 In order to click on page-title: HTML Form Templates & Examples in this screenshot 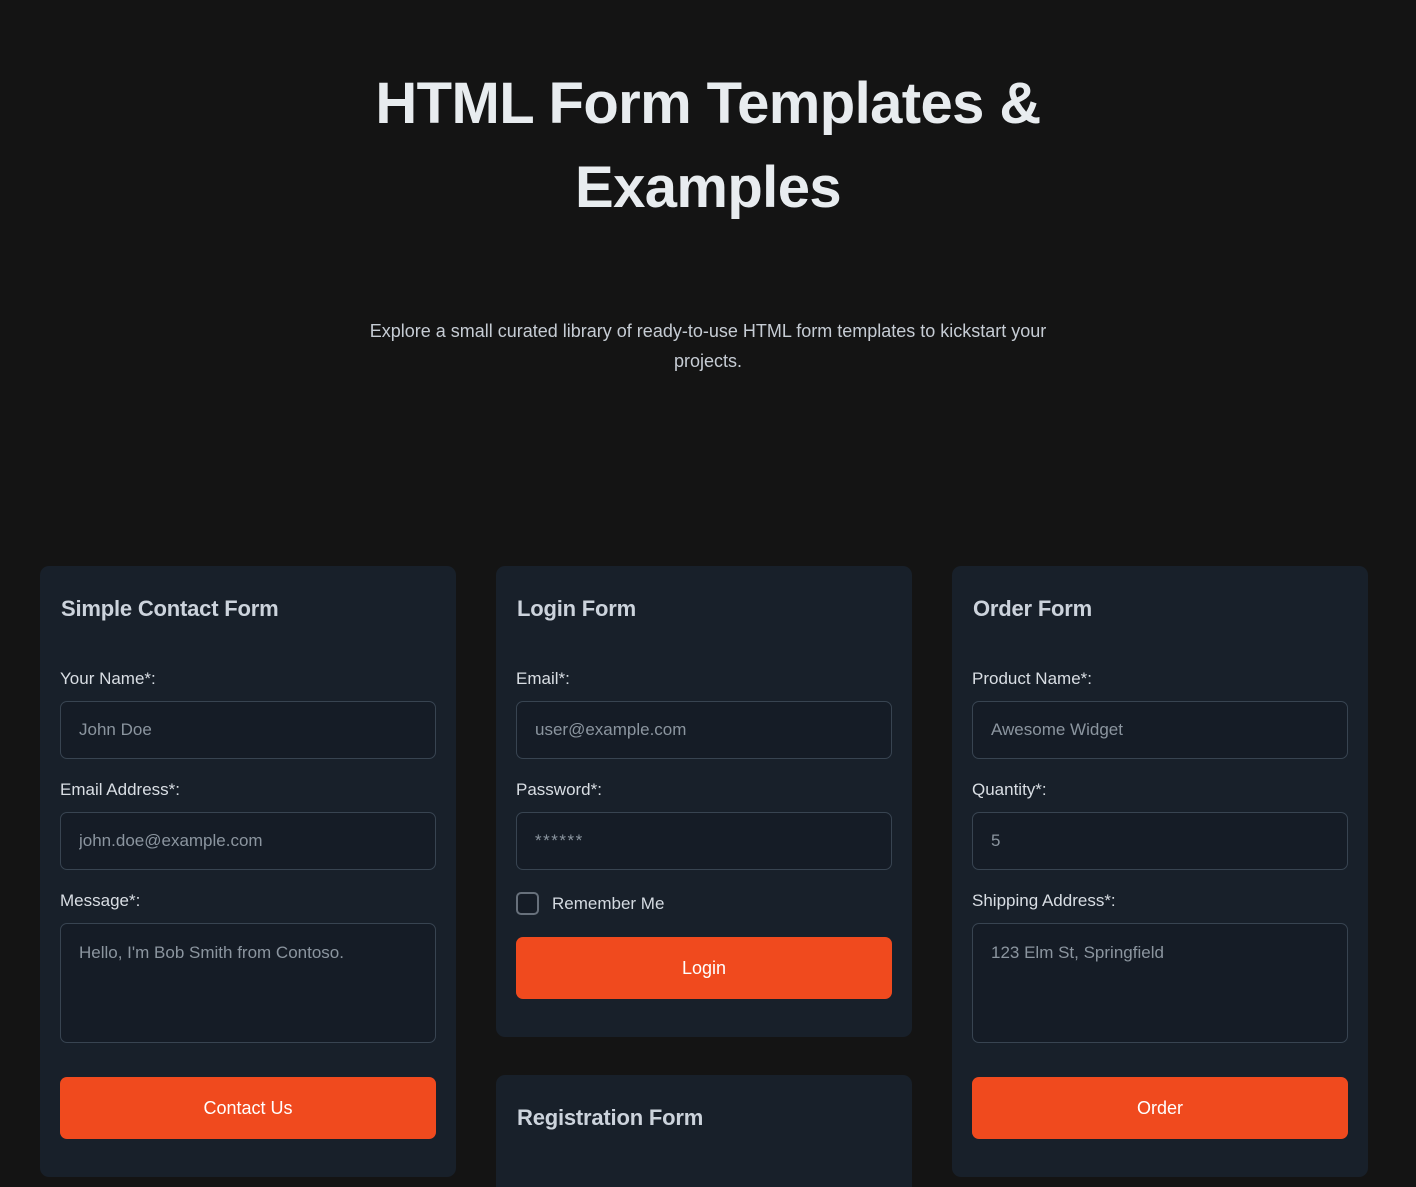, I will do `click(708, 145)`.